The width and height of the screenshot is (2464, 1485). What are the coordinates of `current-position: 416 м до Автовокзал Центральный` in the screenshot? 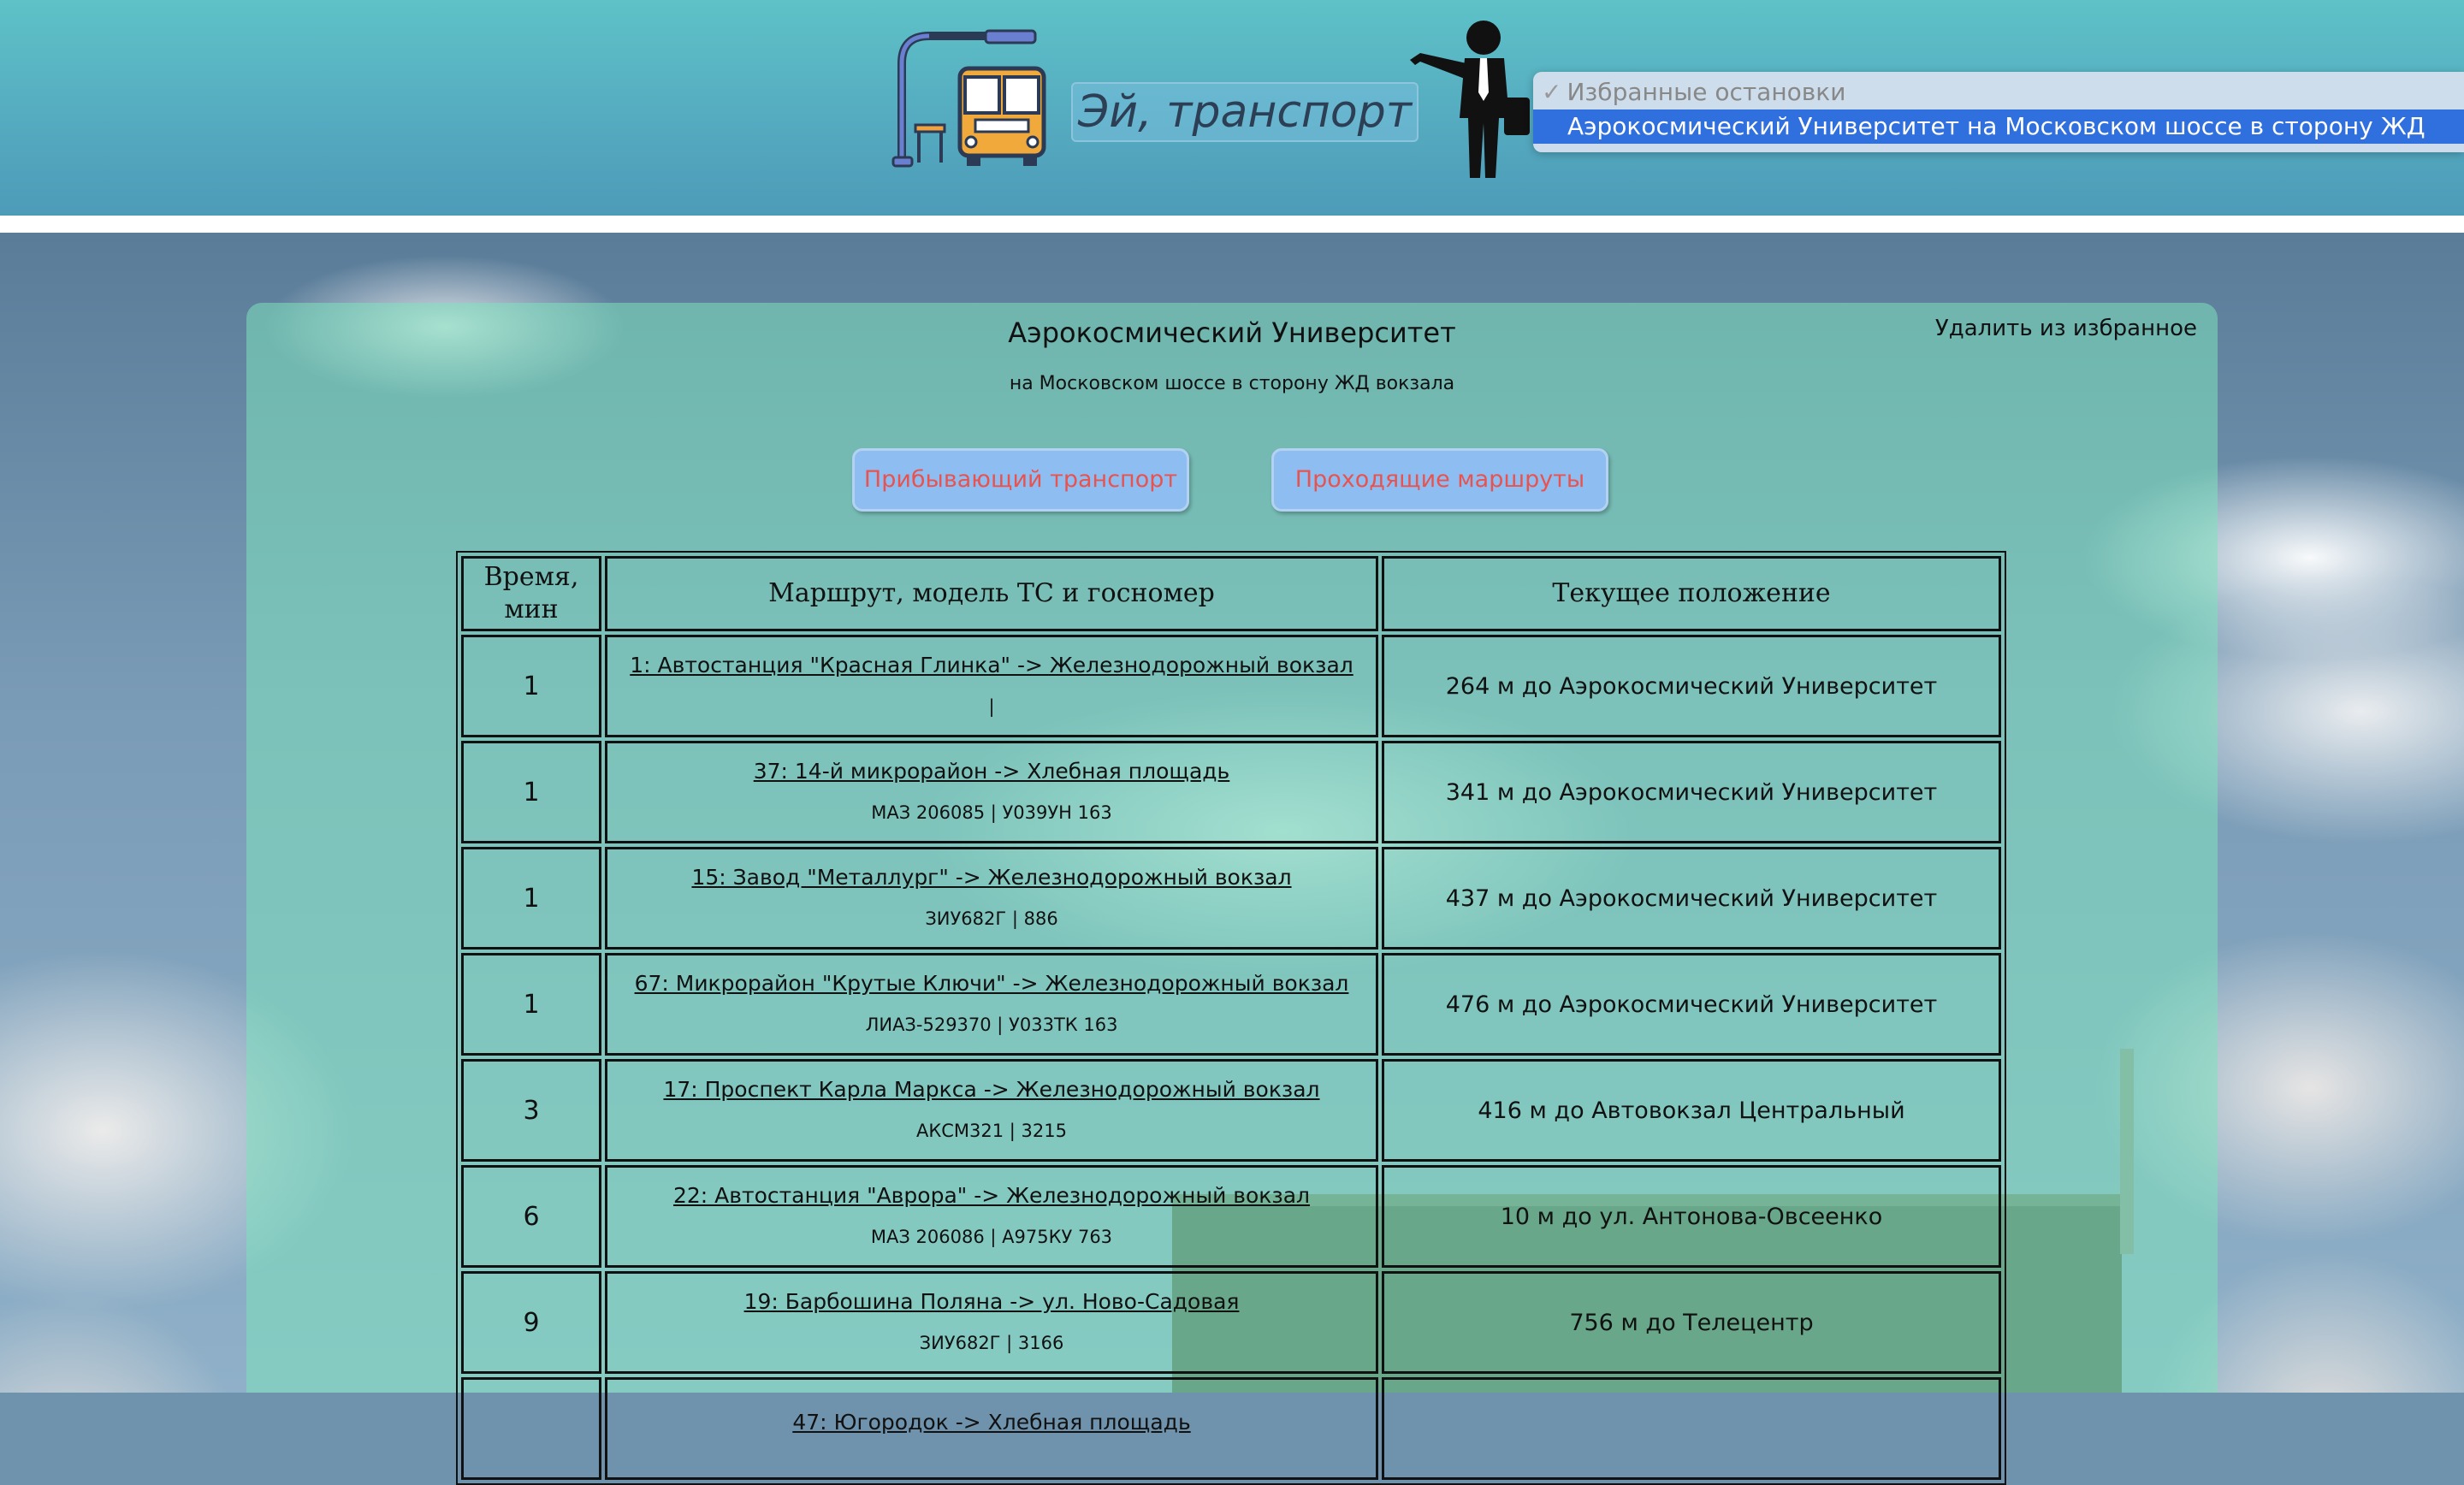 It's located at (1691, 1110).